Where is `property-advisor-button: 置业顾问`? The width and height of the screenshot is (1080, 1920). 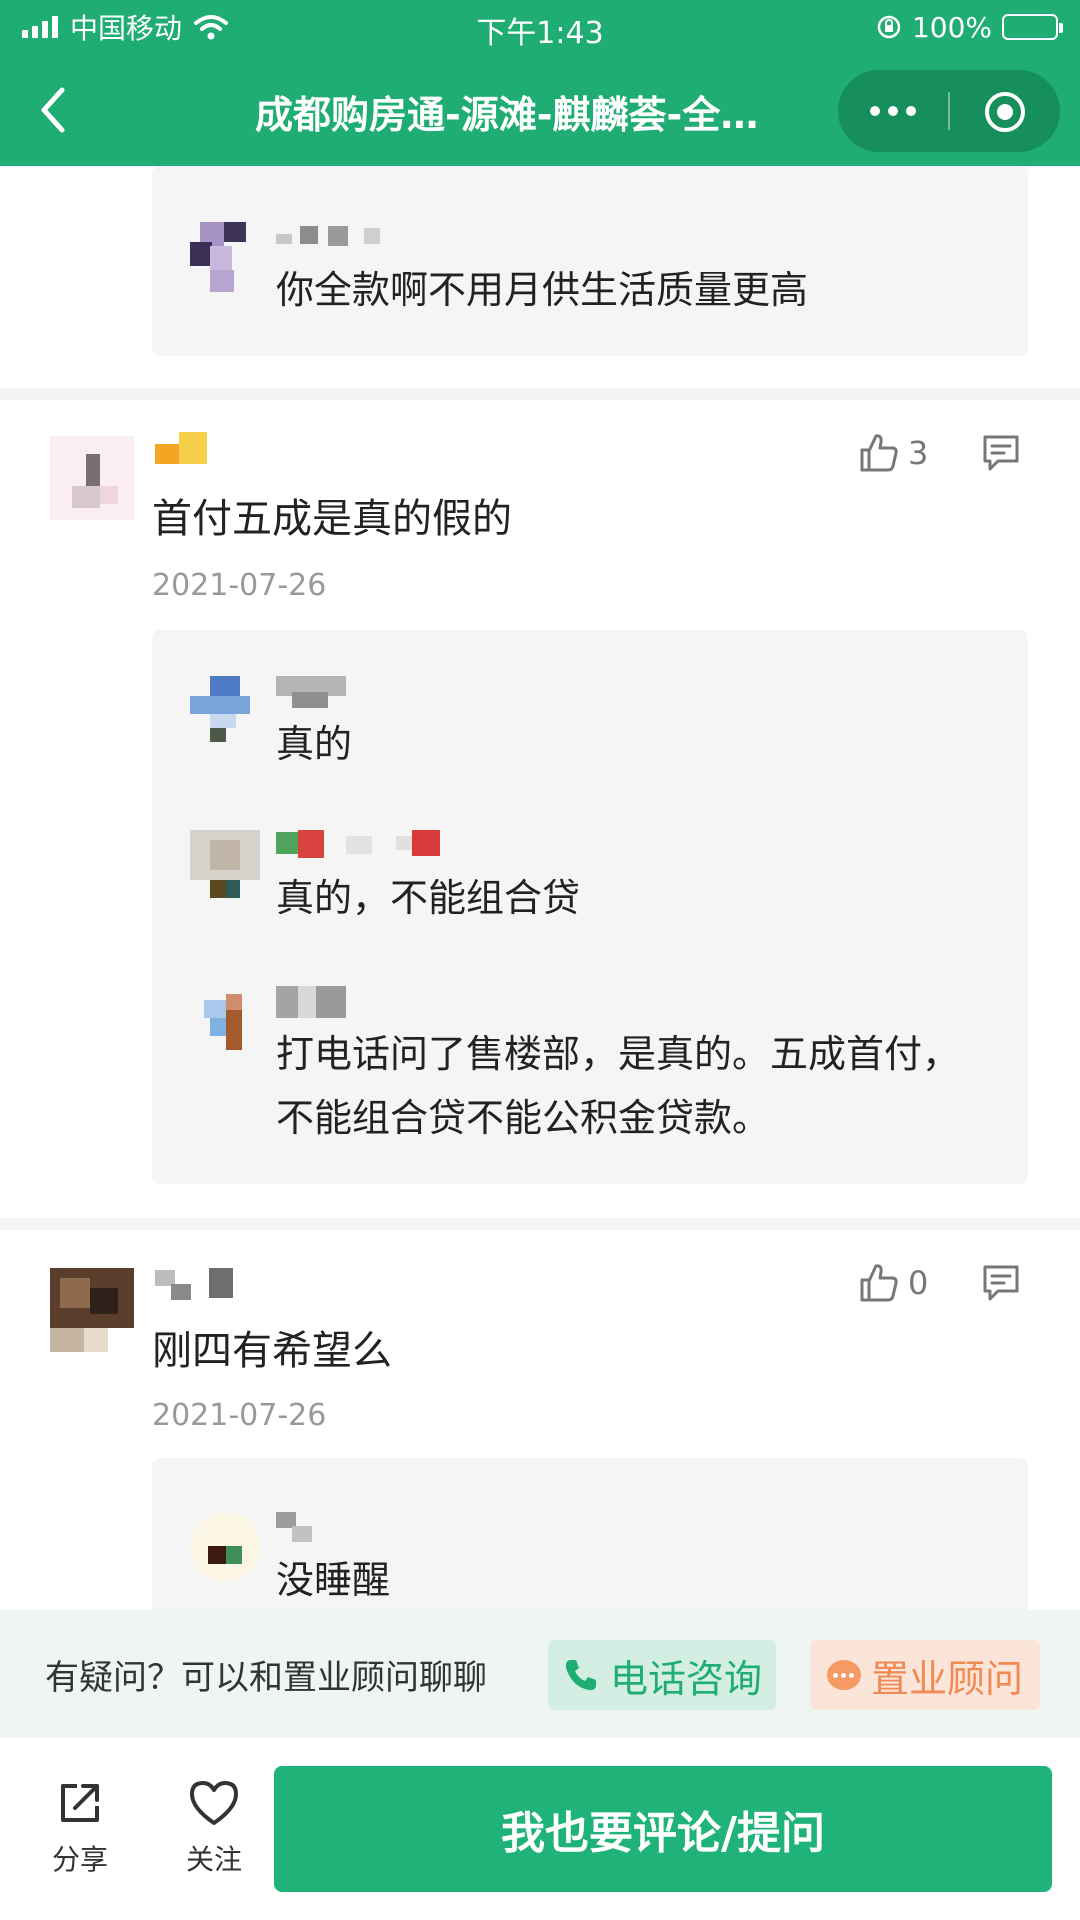 property-advisor-button: 置业顾问 is located at coordinates (925, 1675).